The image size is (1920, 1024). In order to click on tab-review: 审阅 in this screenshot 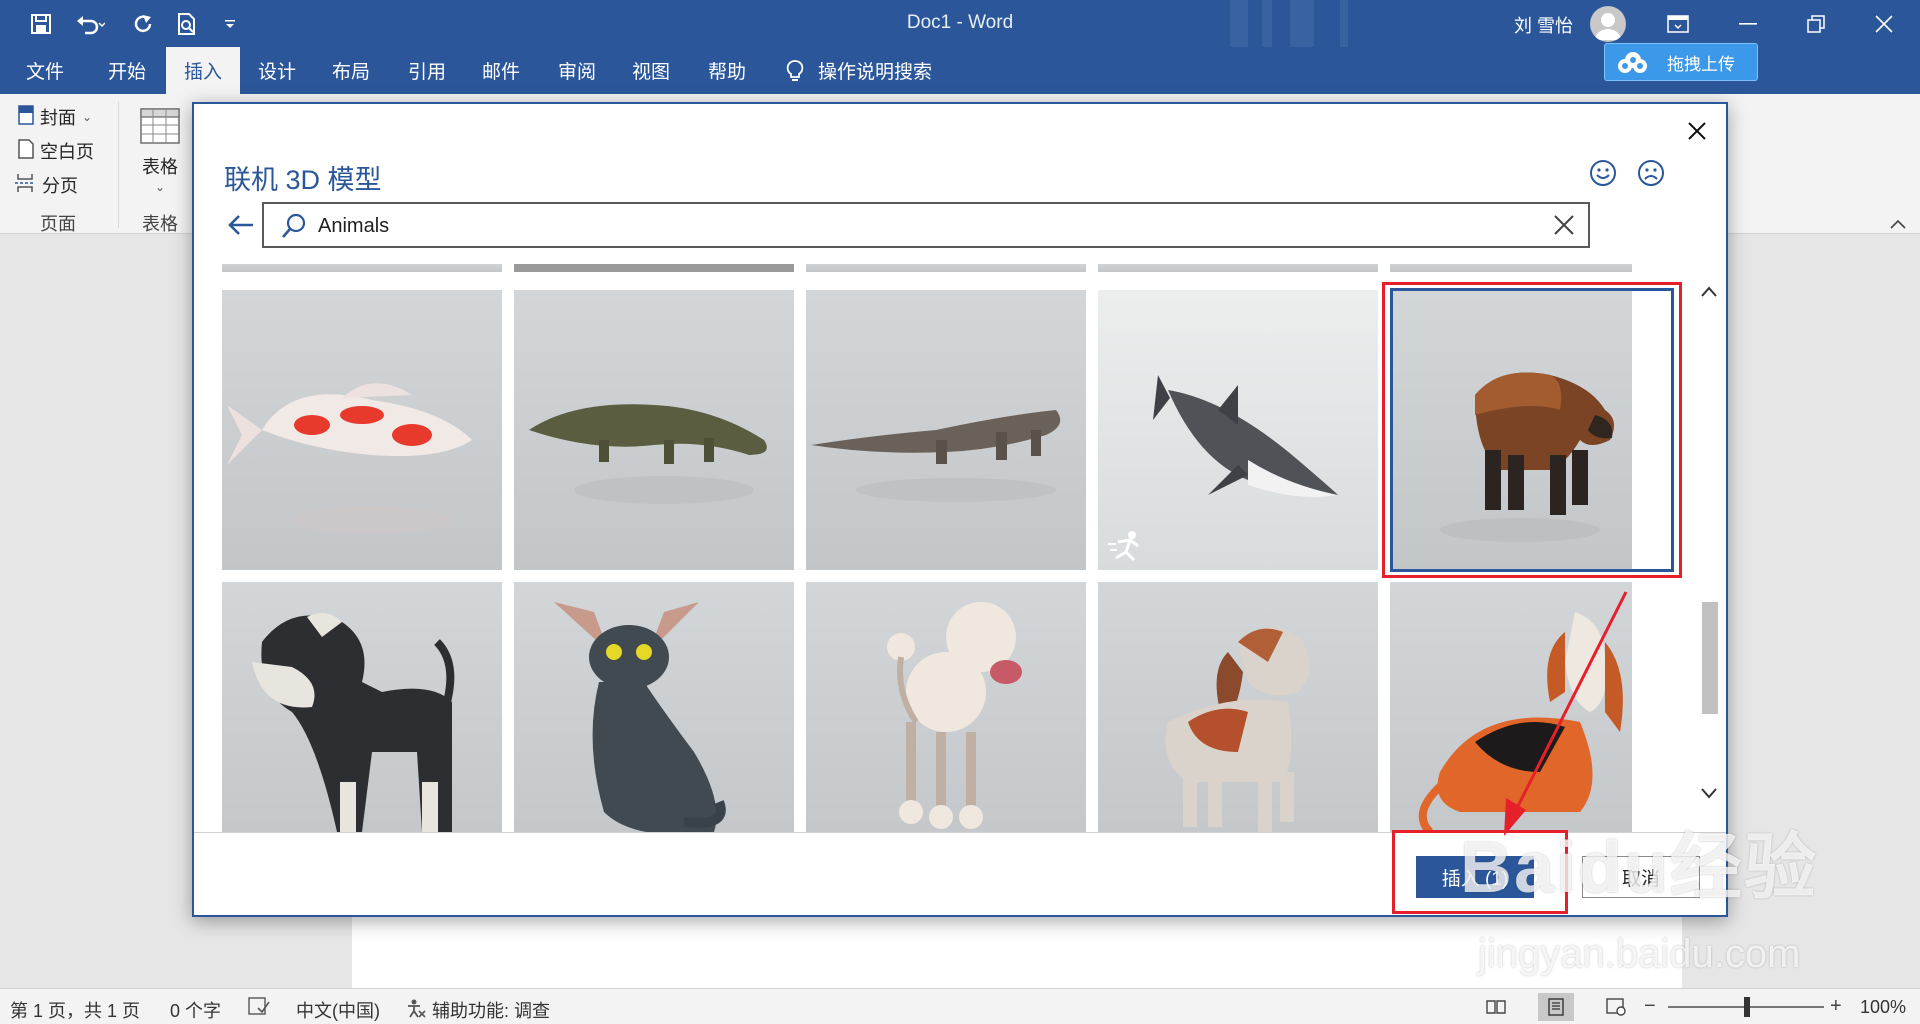, I will do `click(577, 70)`.